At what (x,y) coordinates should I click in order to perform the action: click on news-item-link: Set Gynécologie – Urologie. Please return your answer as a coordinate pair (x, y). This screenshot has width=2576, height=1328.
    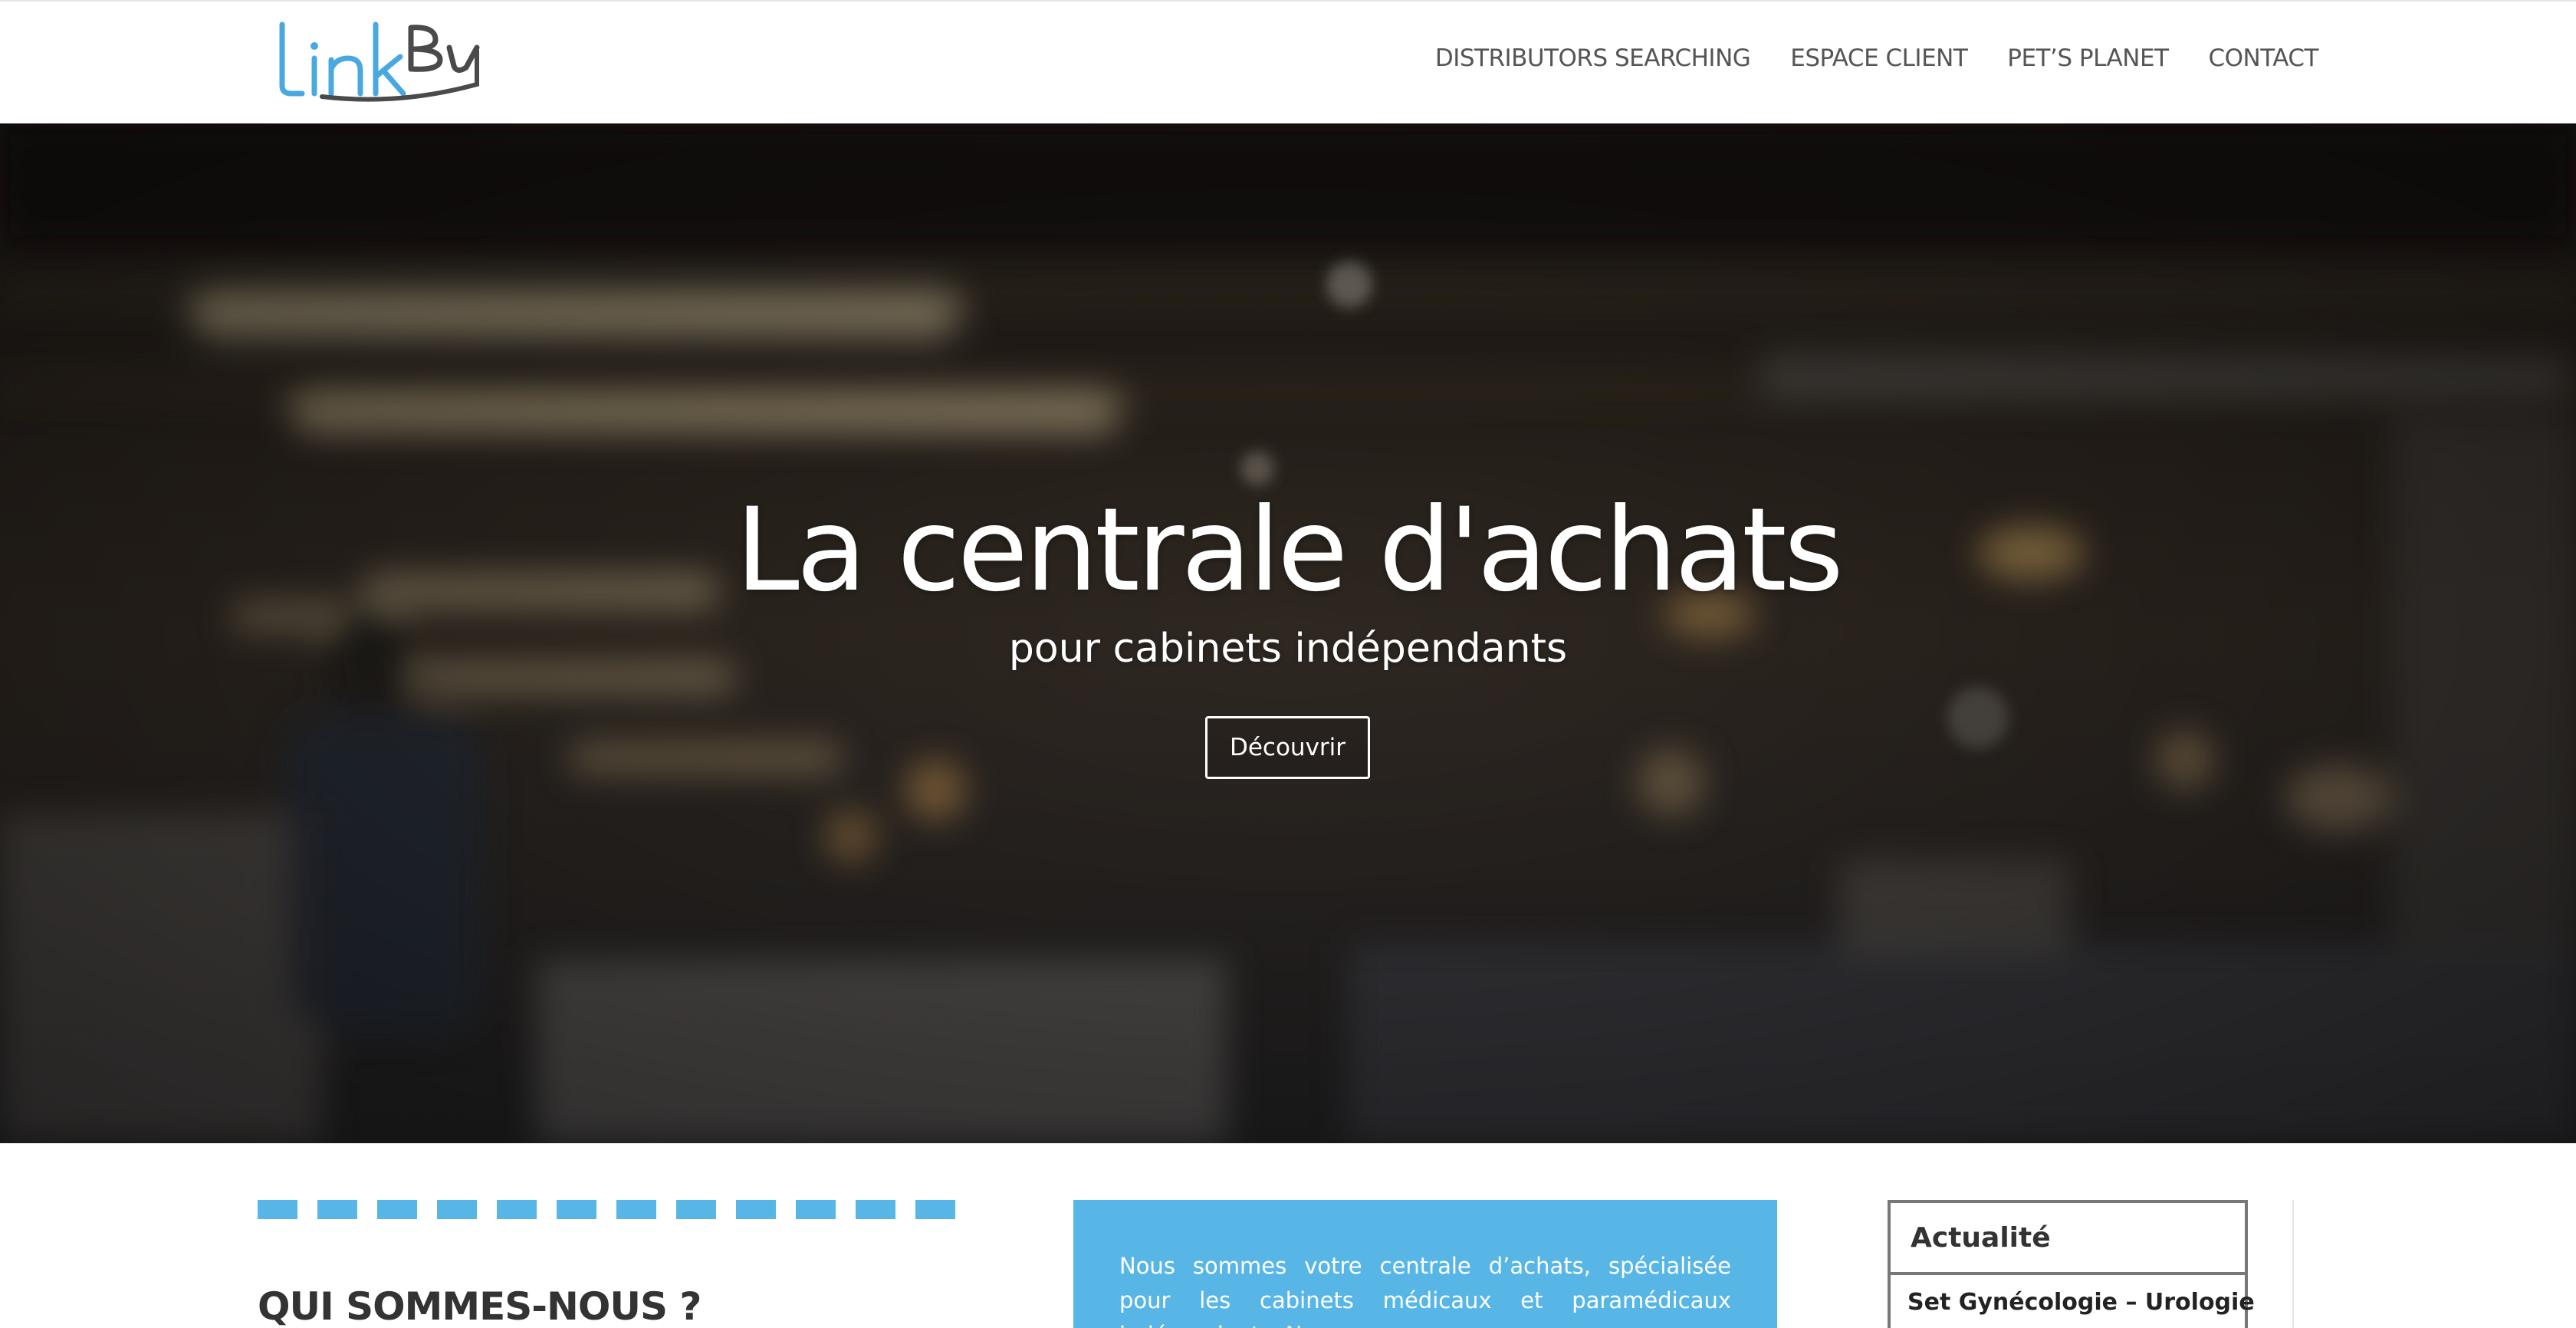
    Looking at the image, I should click on (2073, 1295).